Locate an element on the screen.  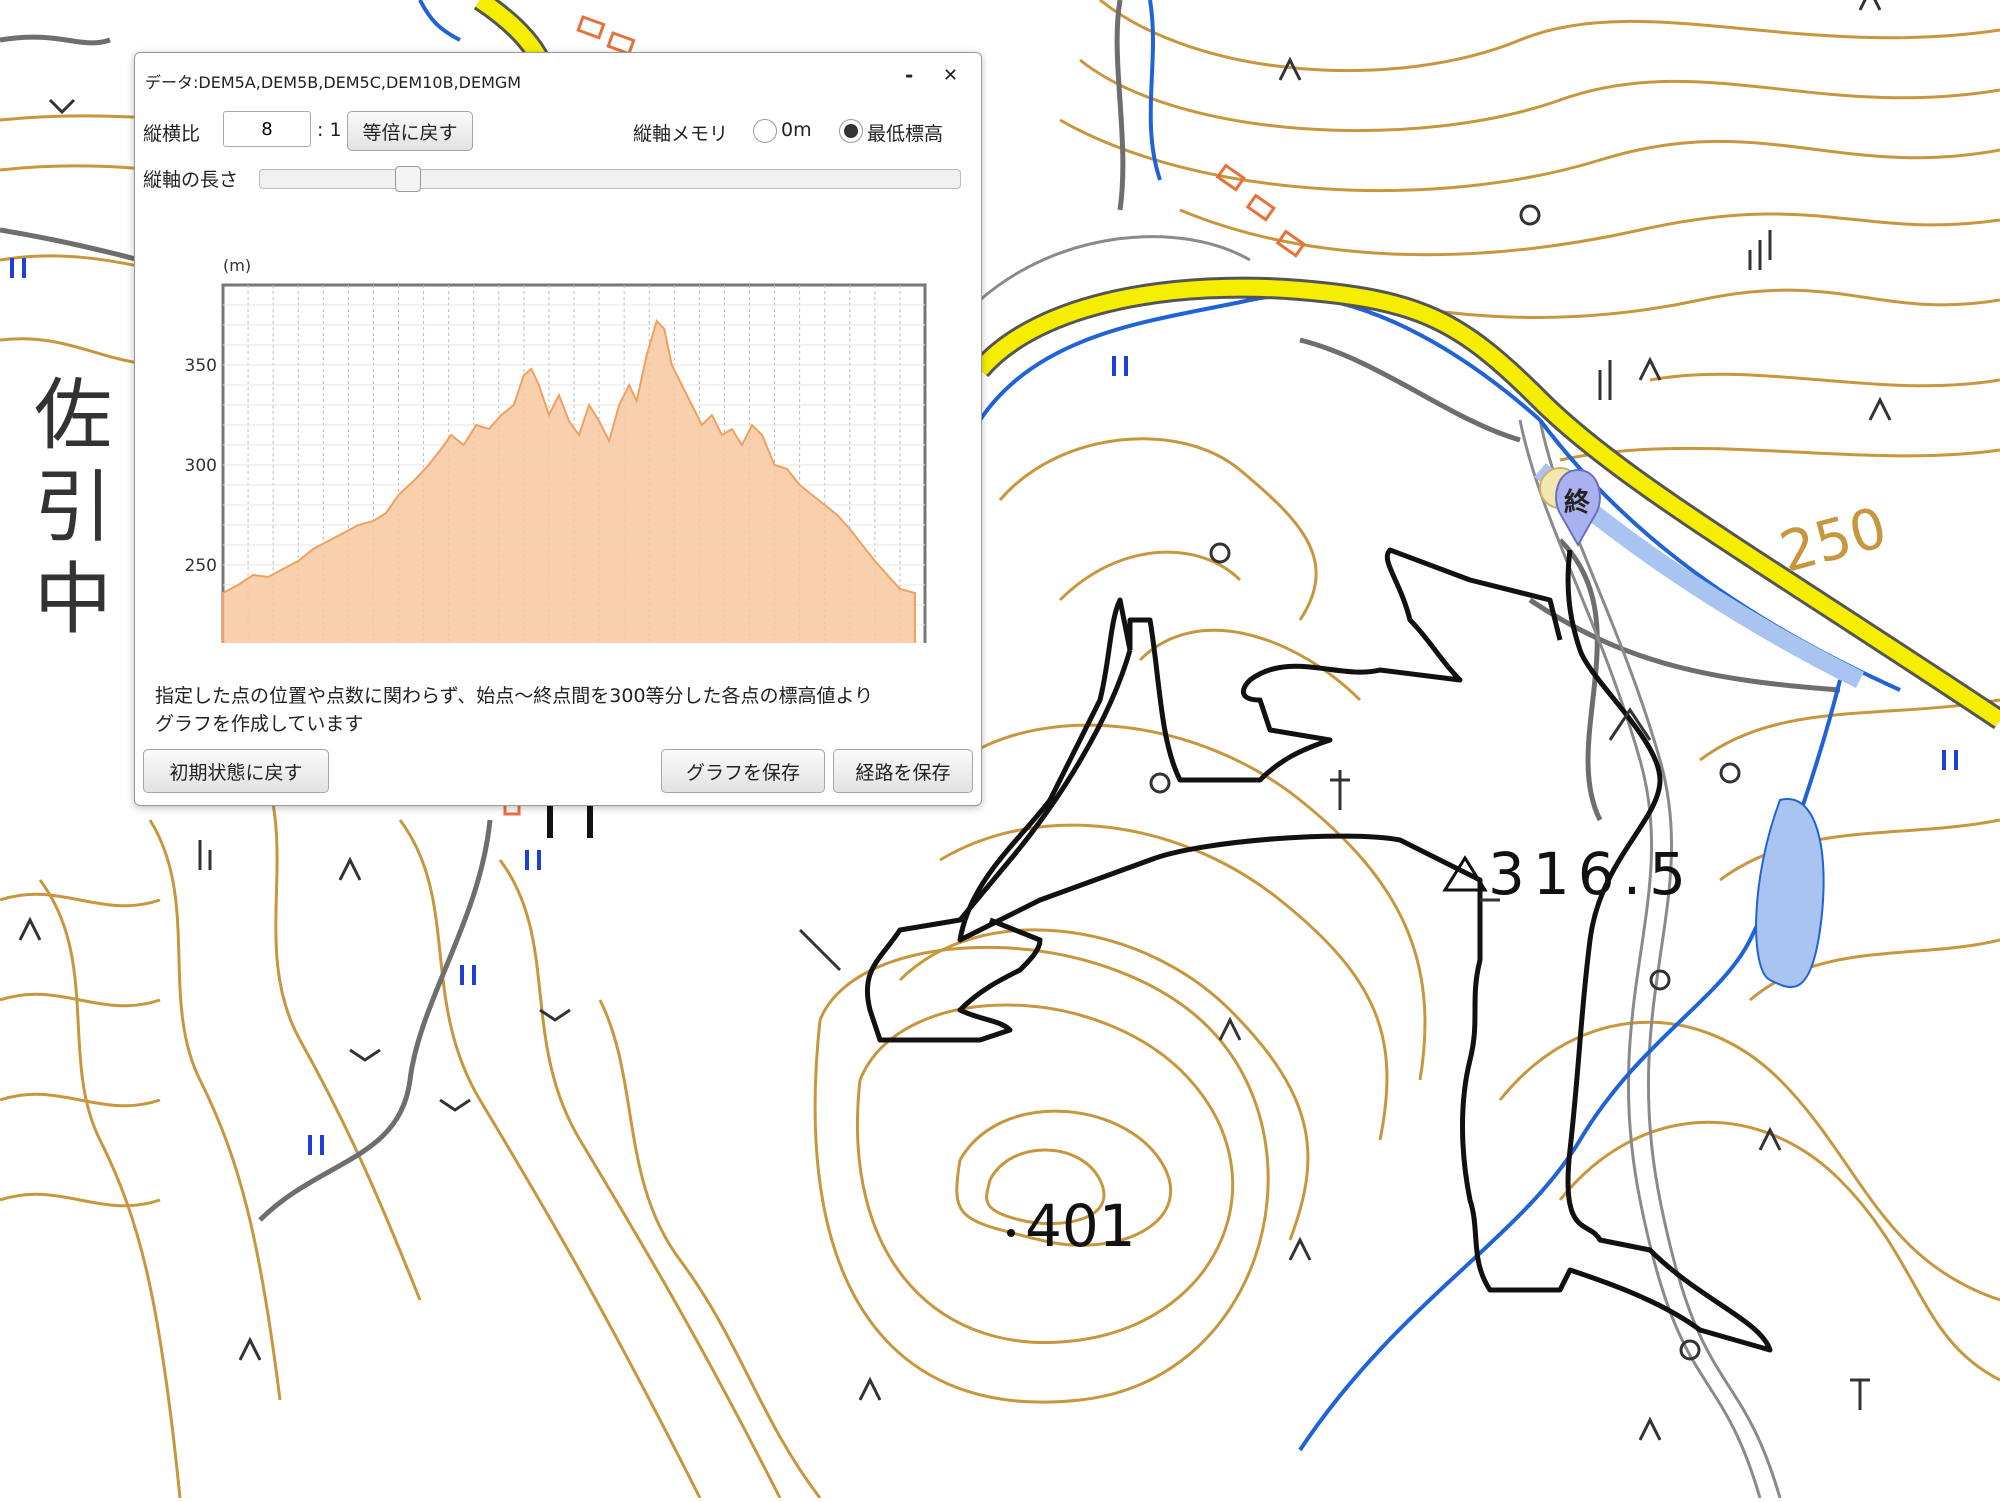
axis-memory-label: 縦軸メモリ is located at coordinates (681, 134).